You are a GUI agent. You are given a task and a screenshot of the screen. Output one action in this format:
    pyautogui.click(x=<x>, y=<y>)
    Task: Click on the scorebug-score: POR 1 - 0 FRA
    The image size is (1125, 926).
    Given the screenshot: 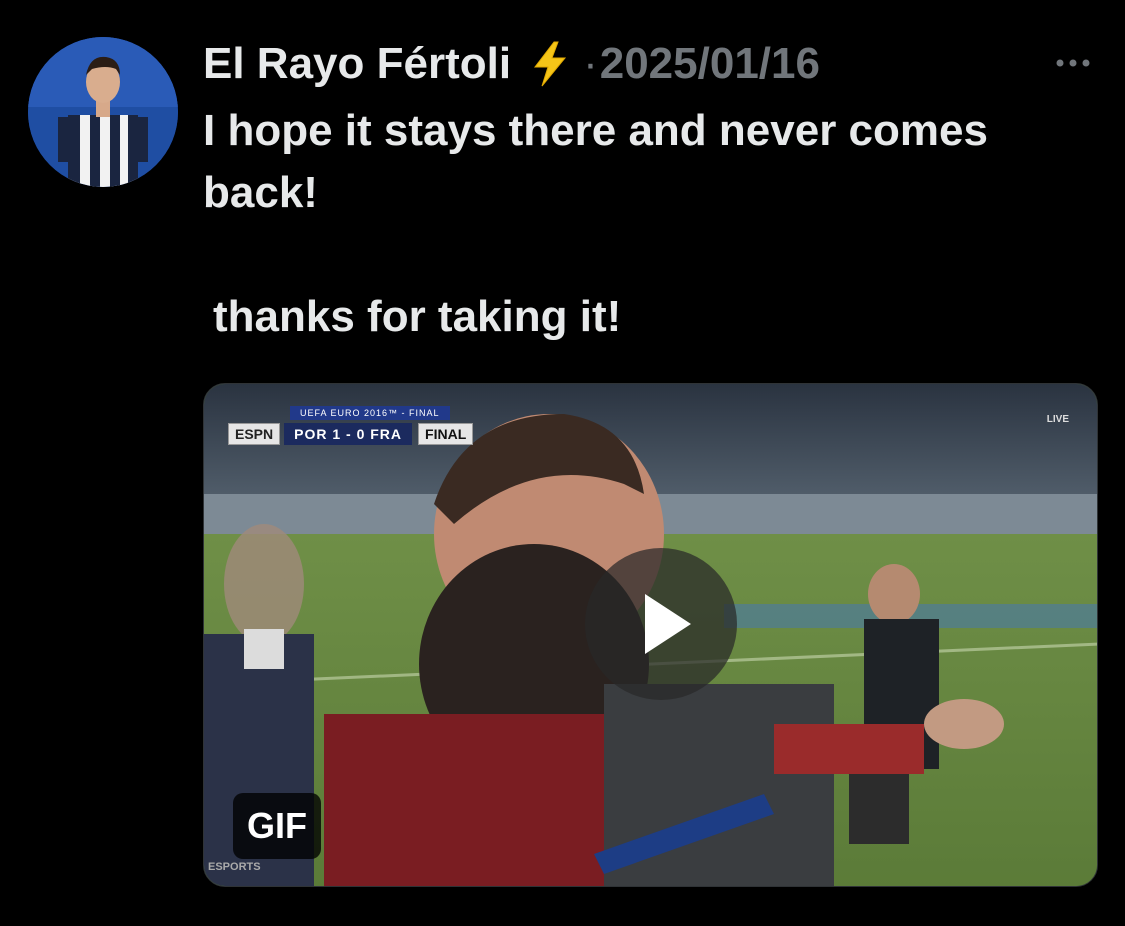 What is the action you would take?
    pyautogui.click(x=348, y=434)
    